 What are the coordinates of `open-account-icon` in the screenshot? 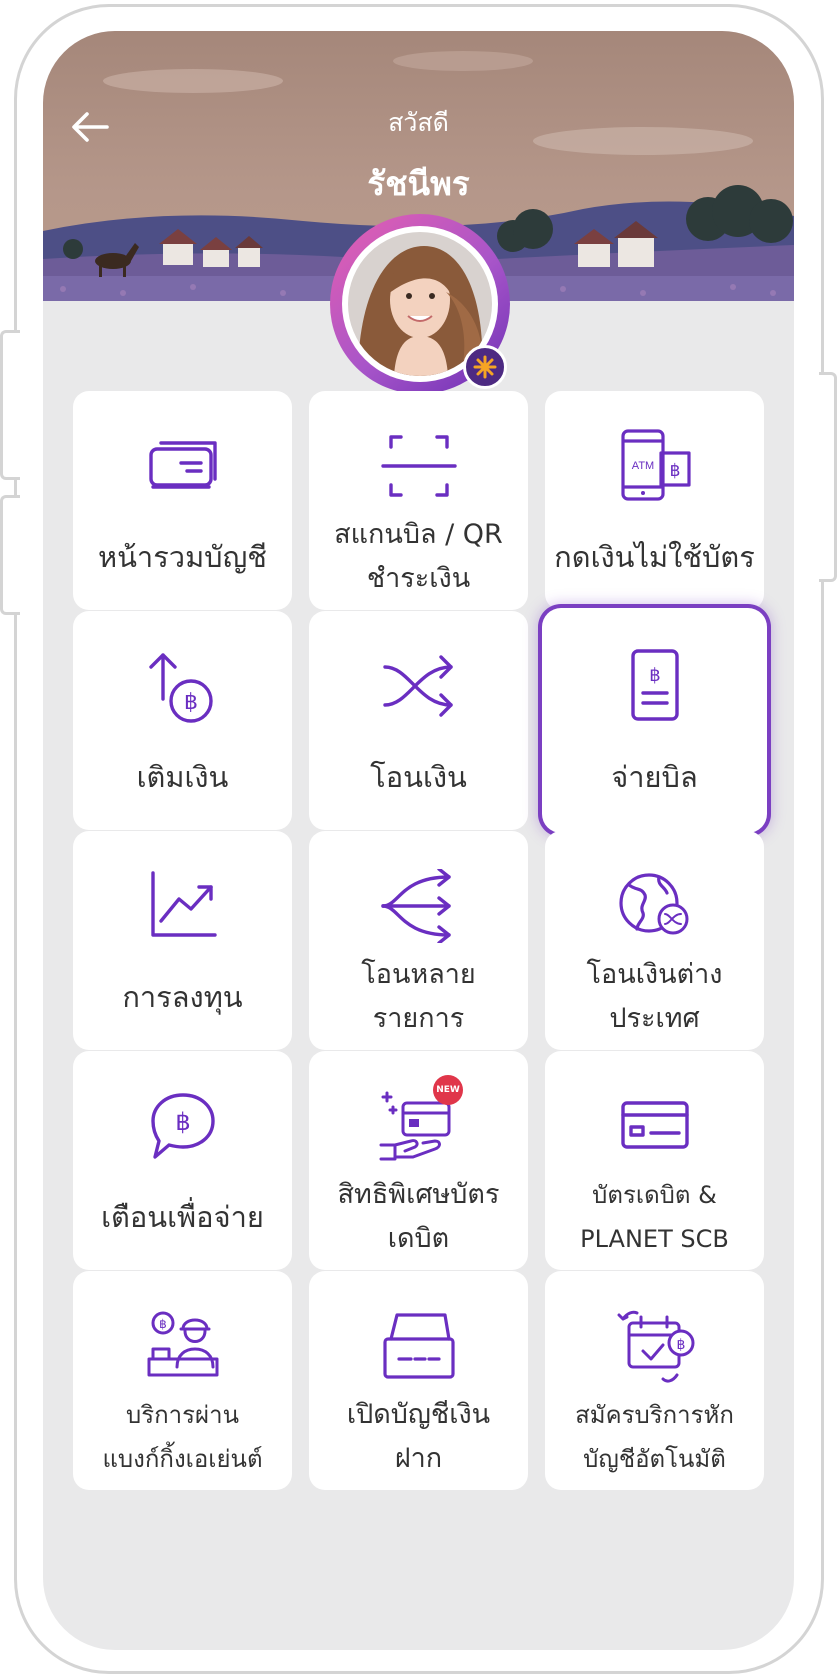 It's located at (418, 1346).